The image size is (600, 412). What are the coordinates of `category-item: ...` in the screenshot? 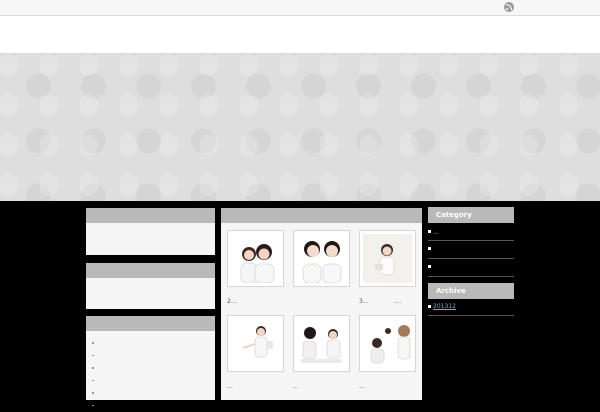 It's located at (471, 232).